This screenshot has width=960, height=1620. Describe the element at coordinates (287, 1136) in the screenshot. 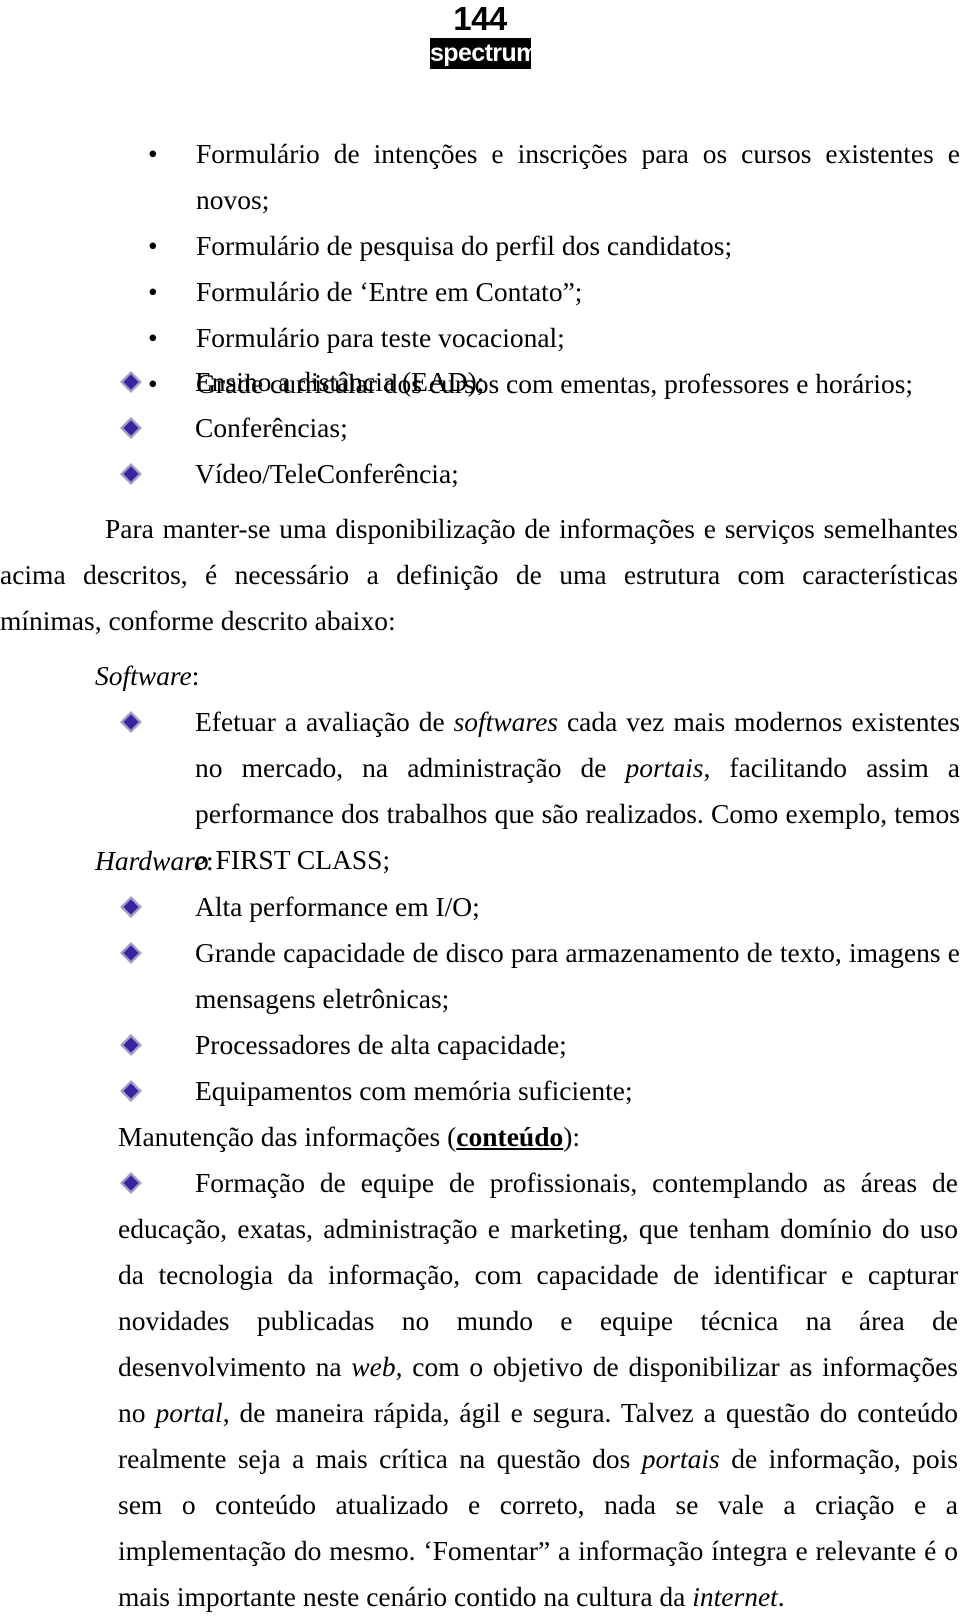

I see `maintenance-heading-prefix: Manutenção das informações (` at that location.